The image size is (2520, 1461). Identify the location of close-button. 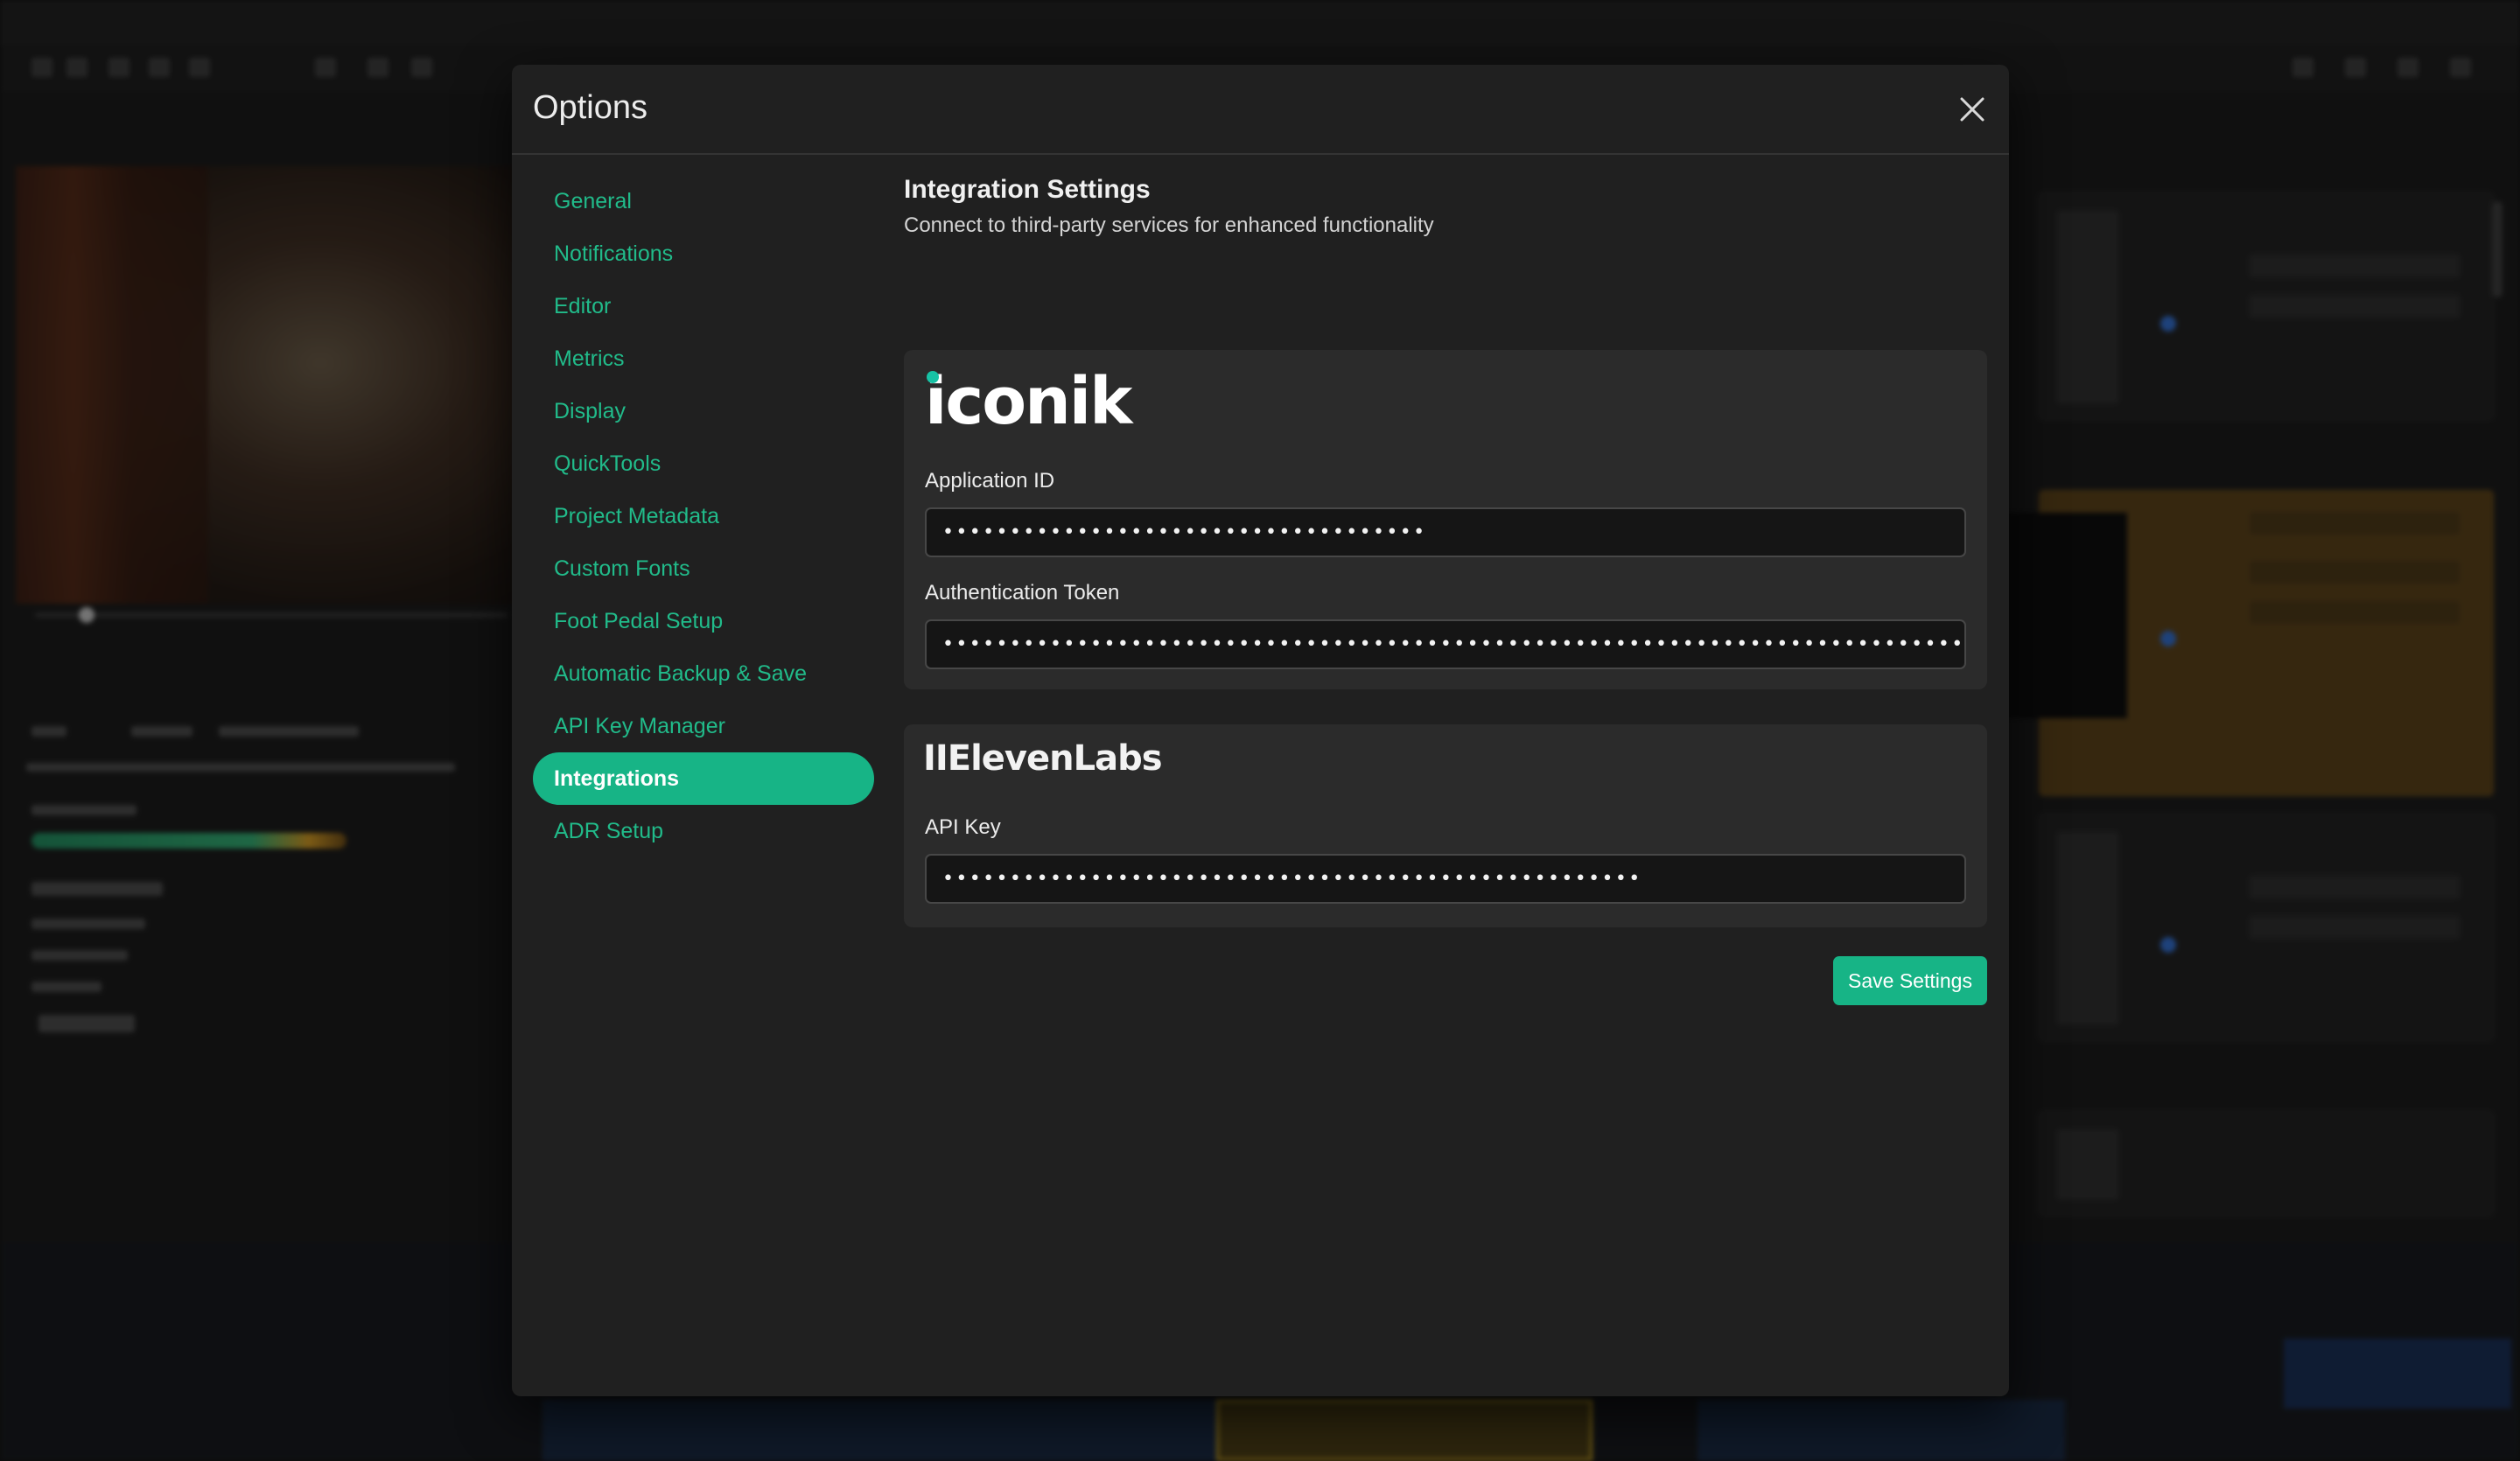
(1972, 109).